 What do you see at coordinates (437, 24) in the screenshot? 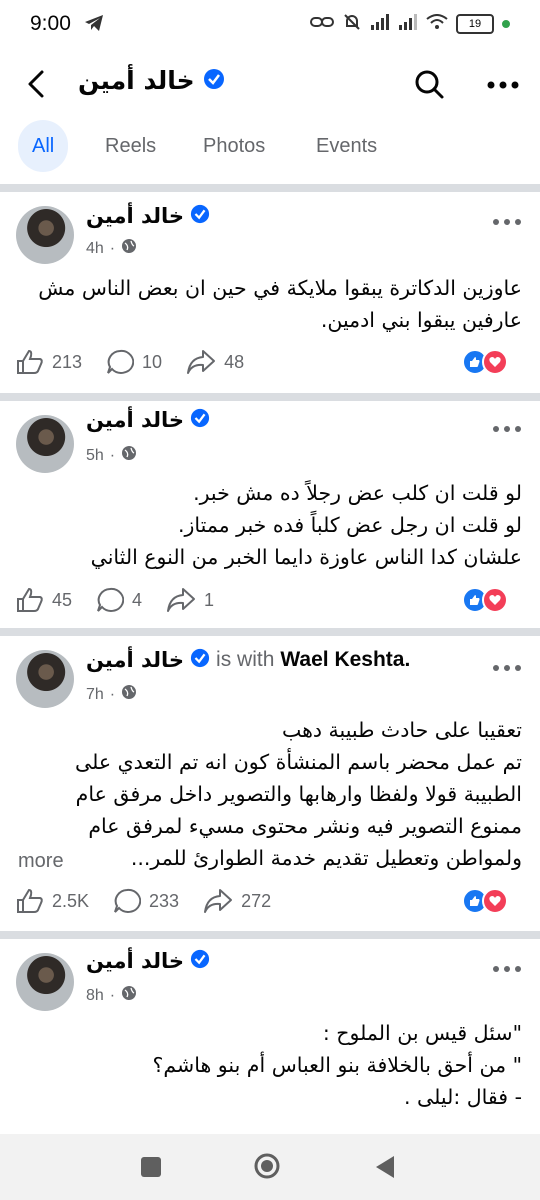
I see `wifi-icon` at bounding box center [437, 24].